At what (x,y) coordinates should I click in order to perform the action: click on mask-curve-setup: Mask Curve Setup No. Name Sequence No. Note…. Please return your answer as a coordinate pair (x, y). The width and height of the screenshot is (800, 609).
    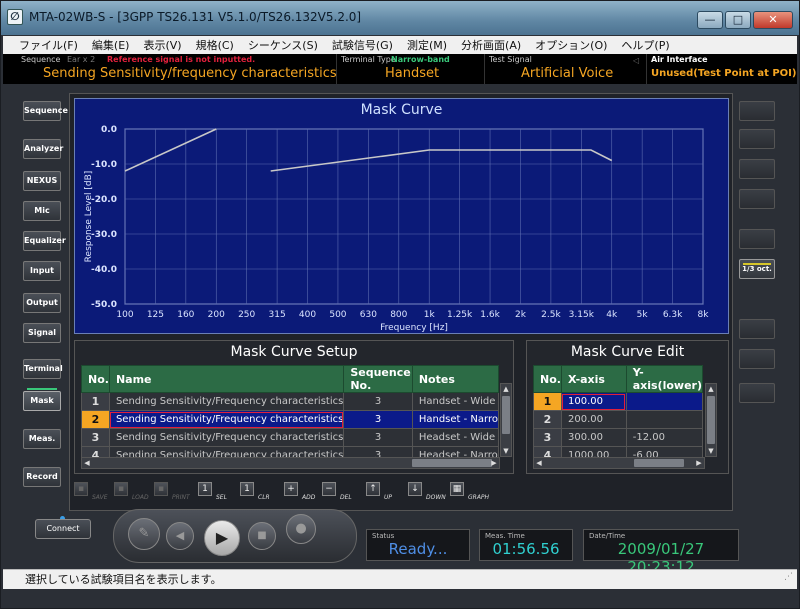
    Looking at the image, I should click on (294, 407).